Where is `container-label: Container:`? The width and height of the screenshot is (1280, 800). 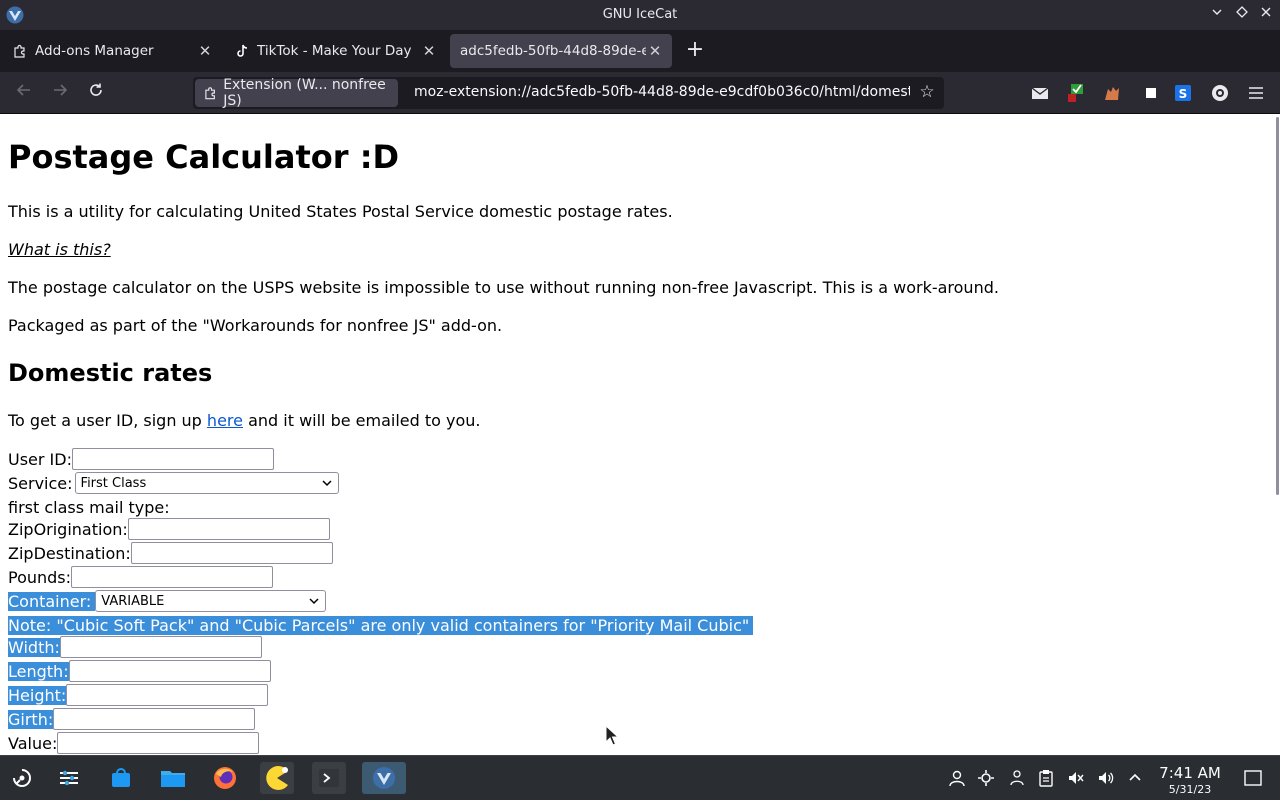 container-label: Container: is located at coordinates (52, 601).